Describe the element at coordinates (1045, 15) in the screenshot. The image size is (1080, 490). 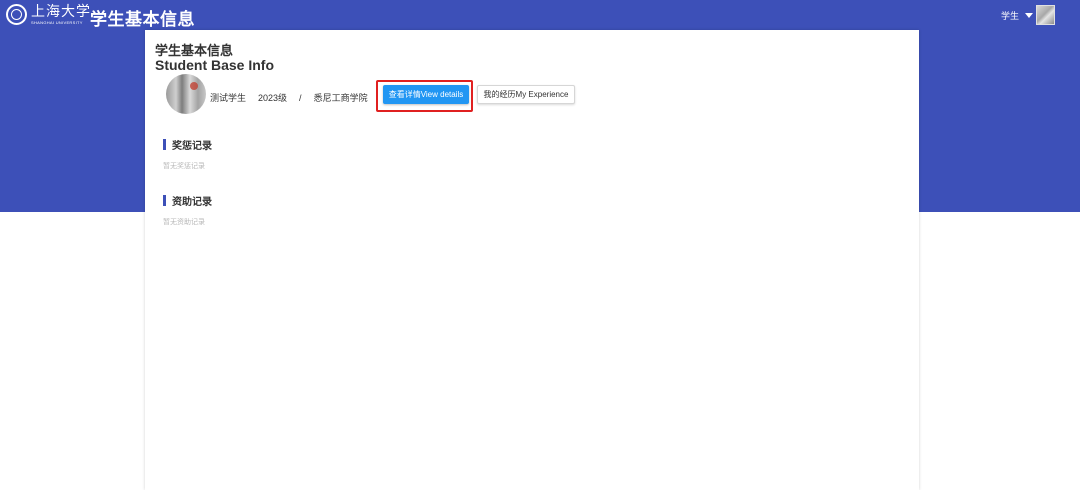
I see `user-avatar` at that location.